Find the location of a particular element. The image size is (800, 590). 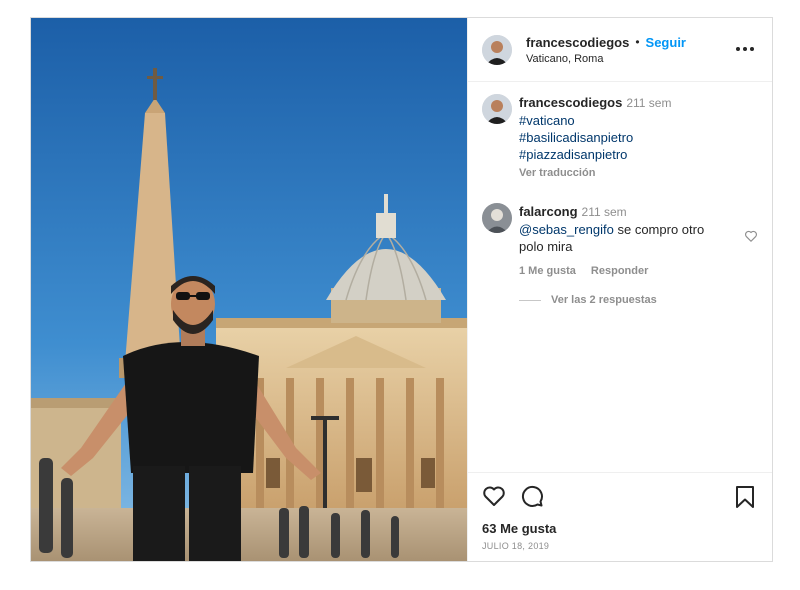

hashtag-link: #basilicadisanpietro is located at coordinates (638, 137).